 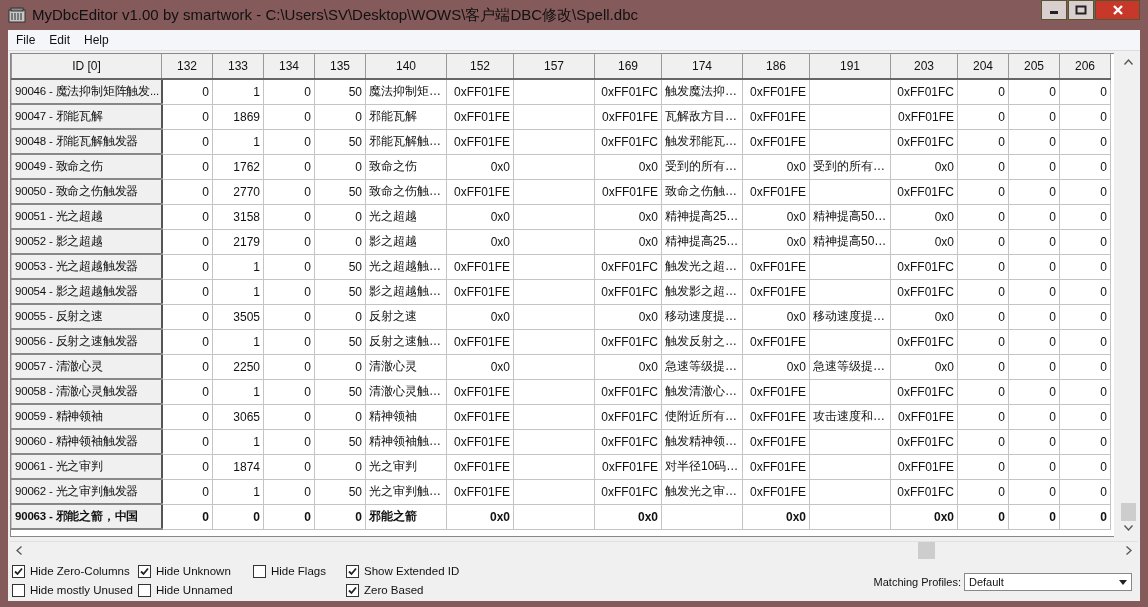 I want to click on menu-item: Help, so click(x=96, y=40).